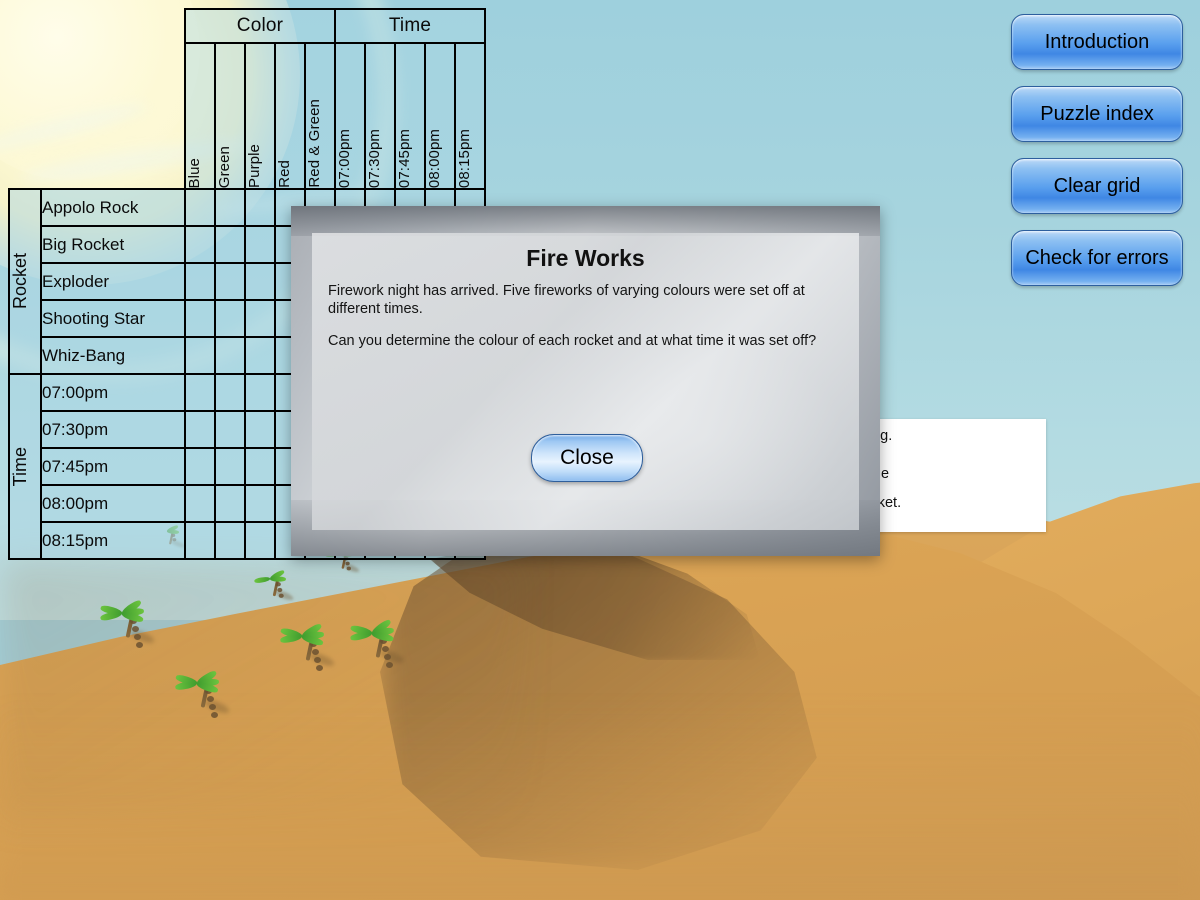  Describe the element at coordinates (230, 116) in the screenshot. I see `col-header-green: Green` at that location.